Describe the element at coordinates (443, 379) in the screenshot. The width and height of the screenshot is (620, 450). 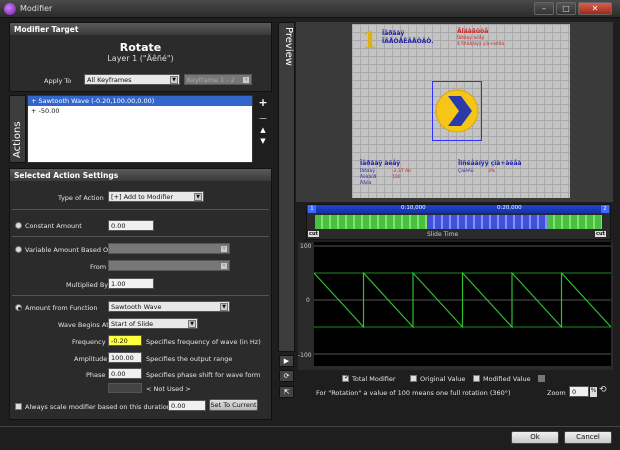
I see `original-value-label: Original Value` at that location.